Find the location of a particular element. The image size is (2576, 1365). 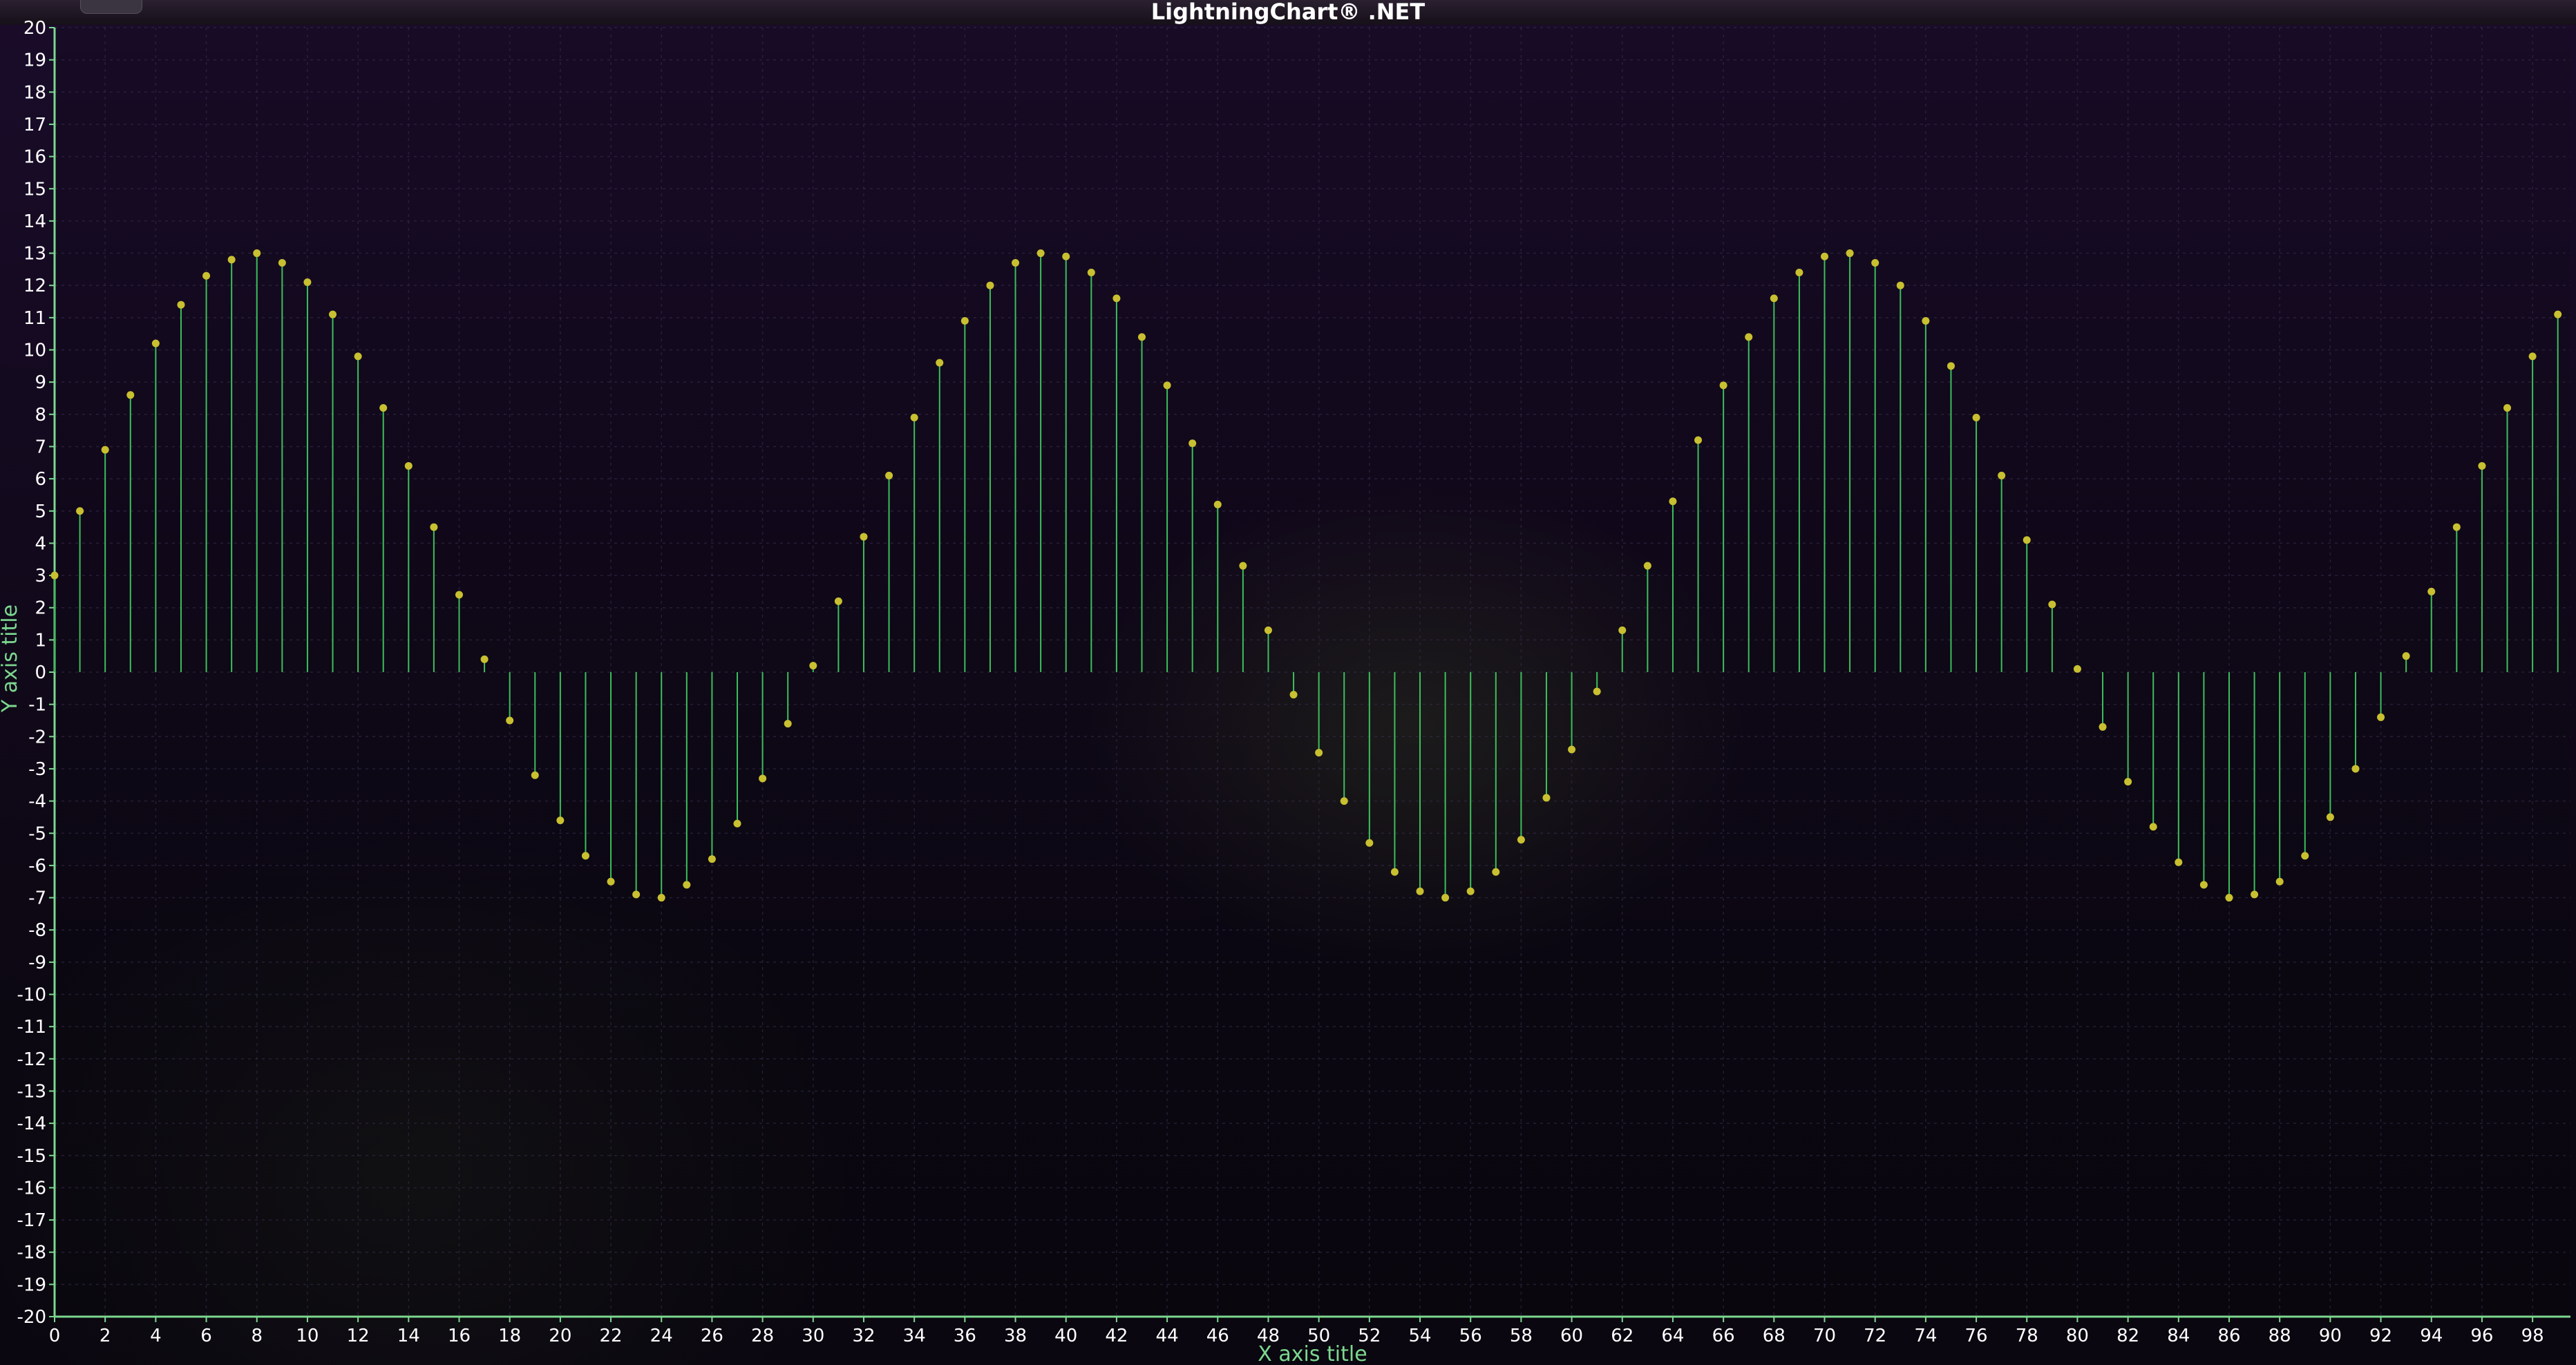

x-tick-label: 90 is located at coordinates (2330, 1336).